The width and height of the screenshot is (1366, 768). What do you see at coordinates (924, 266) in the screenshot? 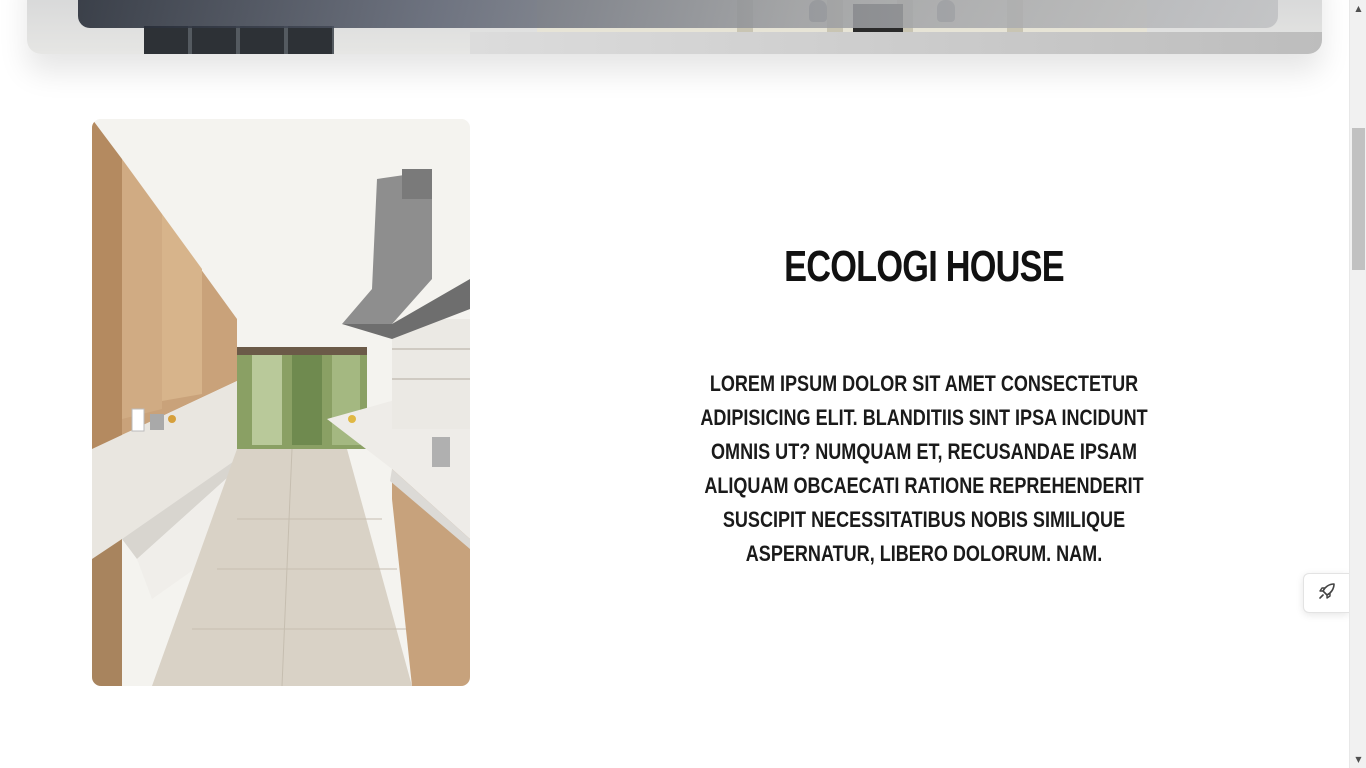
I see `section-title: ECOLOGI HOUSE` at bounding box center [924, 266].